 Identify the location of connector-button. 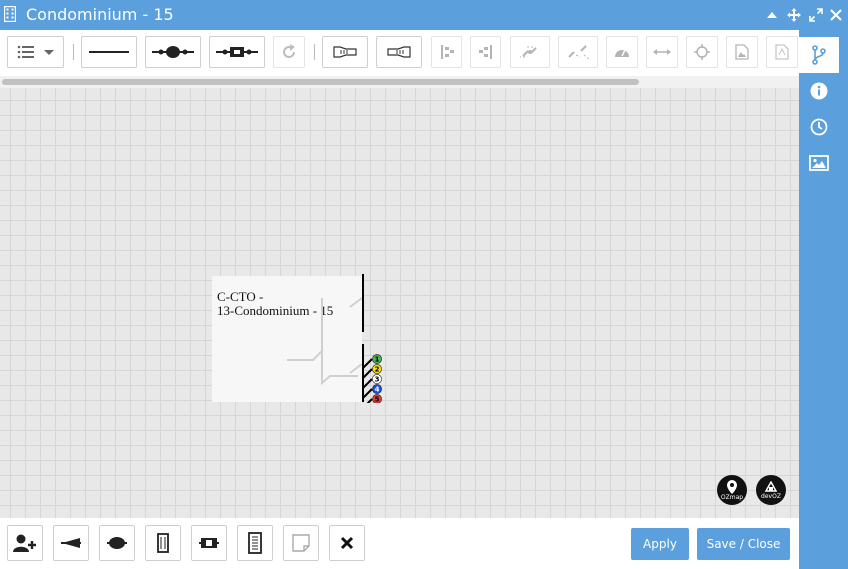
(237, 52).